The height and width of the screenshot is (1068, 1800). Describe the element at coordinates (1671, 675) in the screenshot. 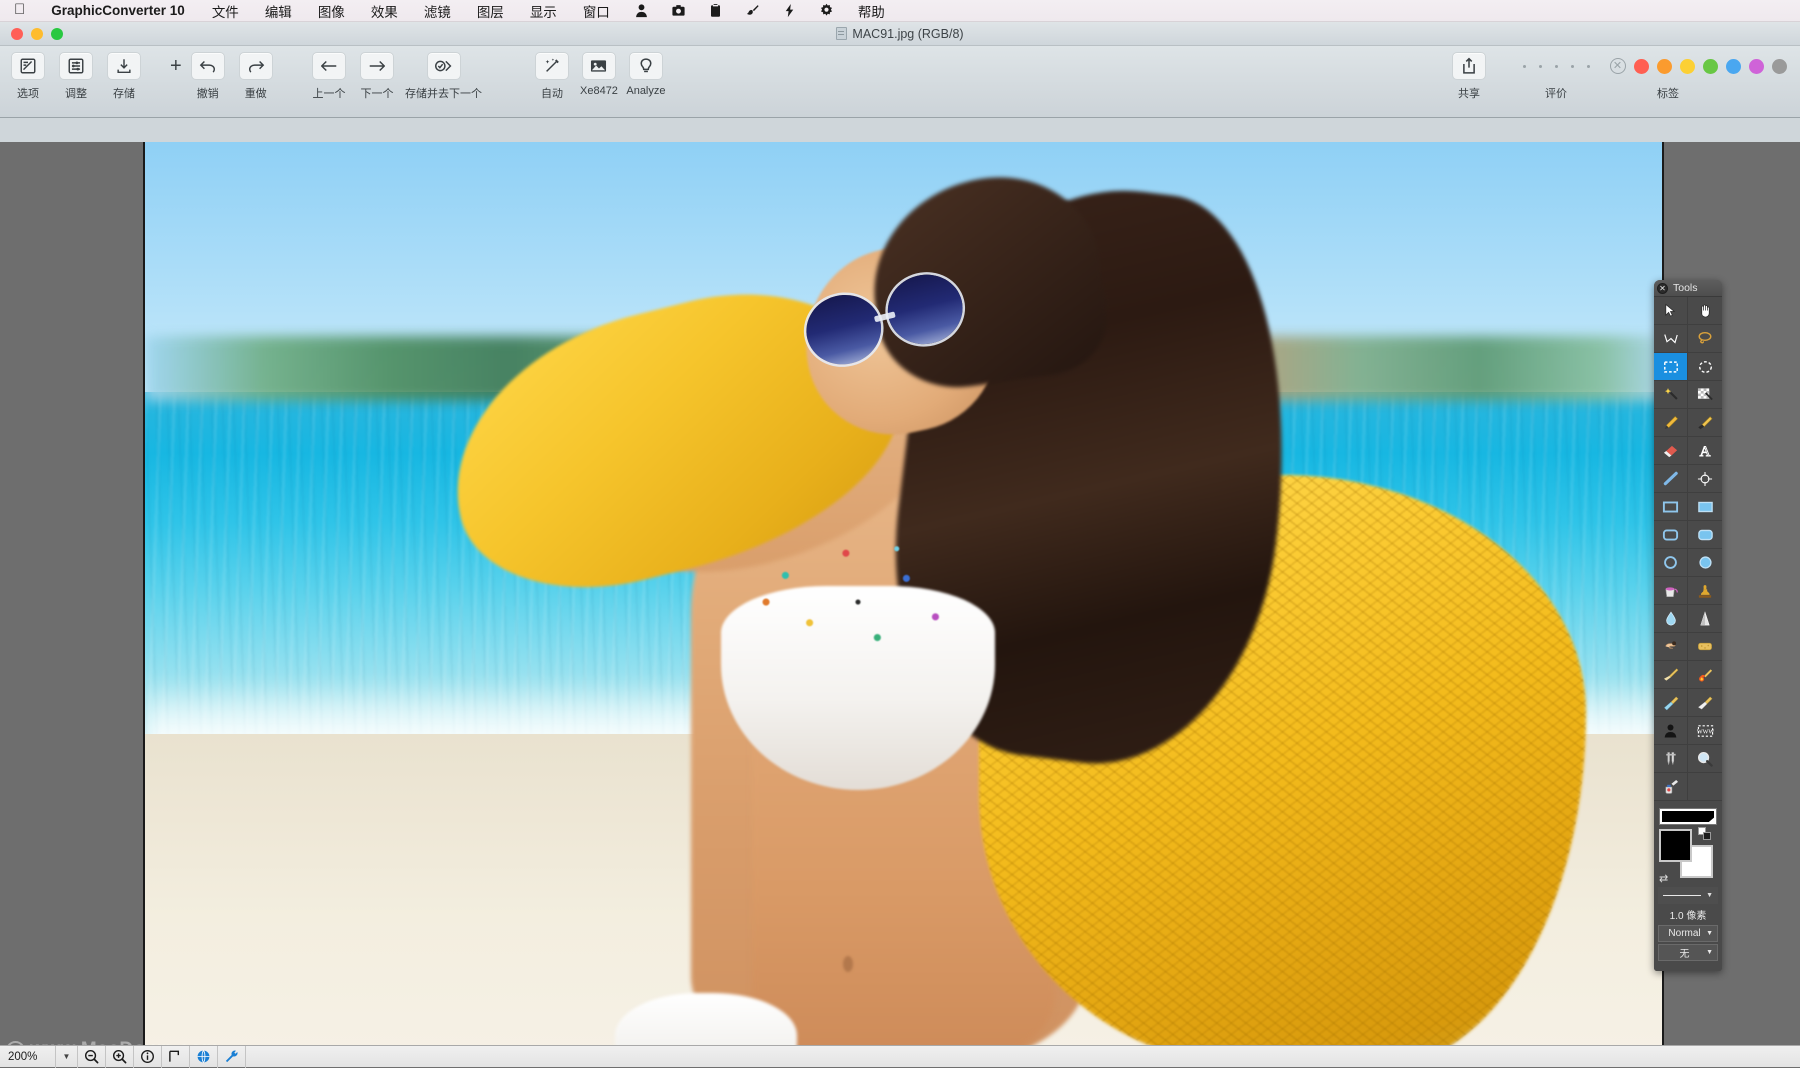

I see `dodge-brush-tool` at that location.